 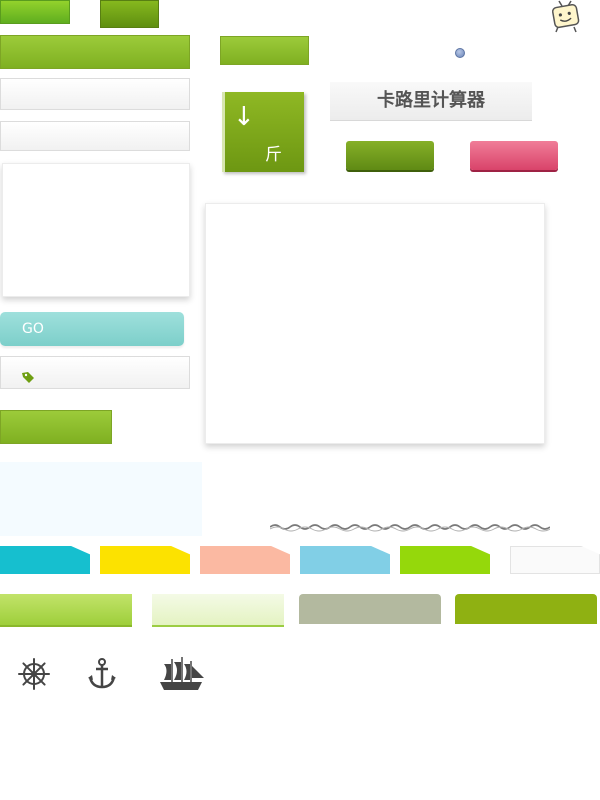 I want to click on sailing-ship-icon, so click(x=182, y=674).